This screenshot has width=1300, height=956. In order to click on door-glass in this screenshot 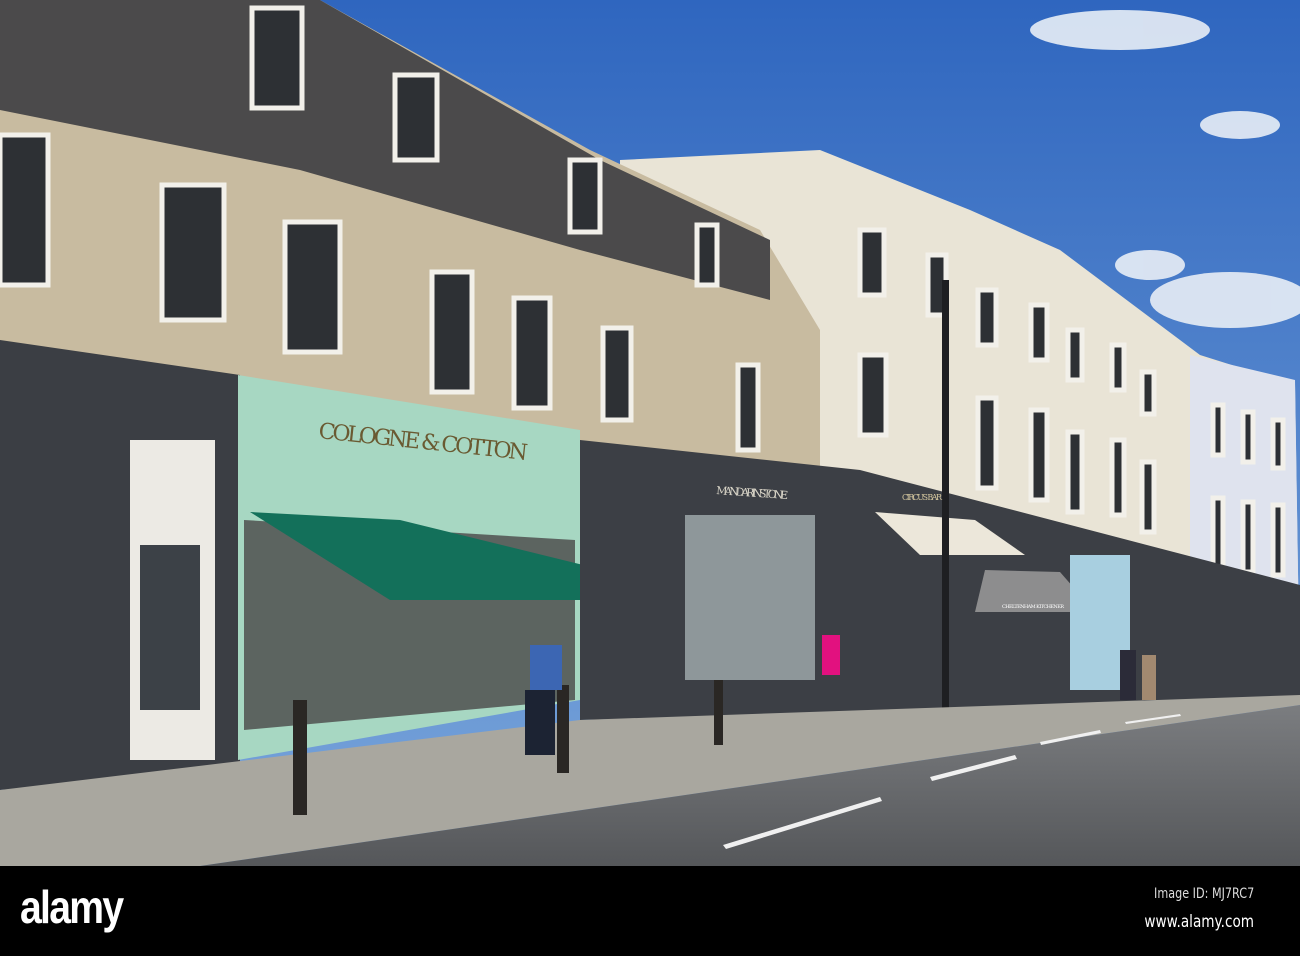, I will do `click(170, 627)`.